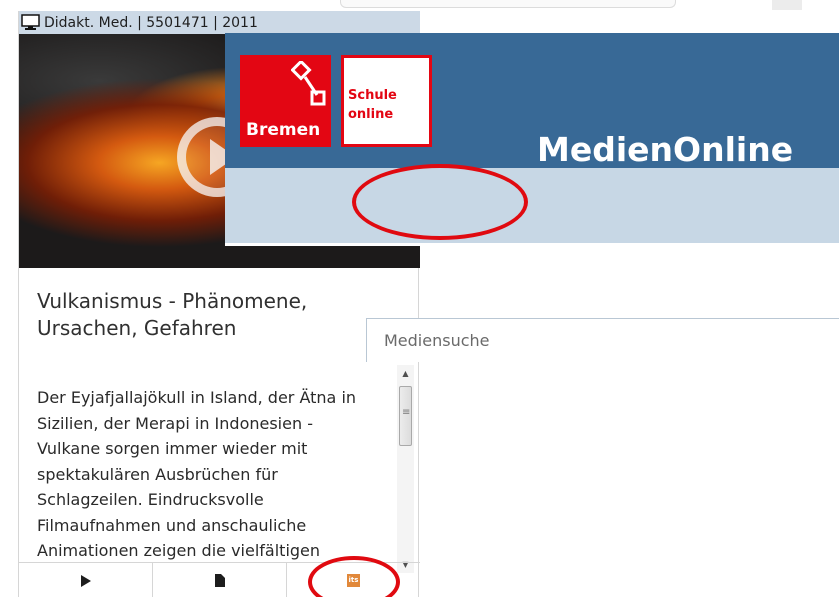 The width and height of the screenshot is (839, 597). Describe the element at coordinates (405, 469) in the screenshot. I see `description-scrollbar: ▲ ▼` at that location.